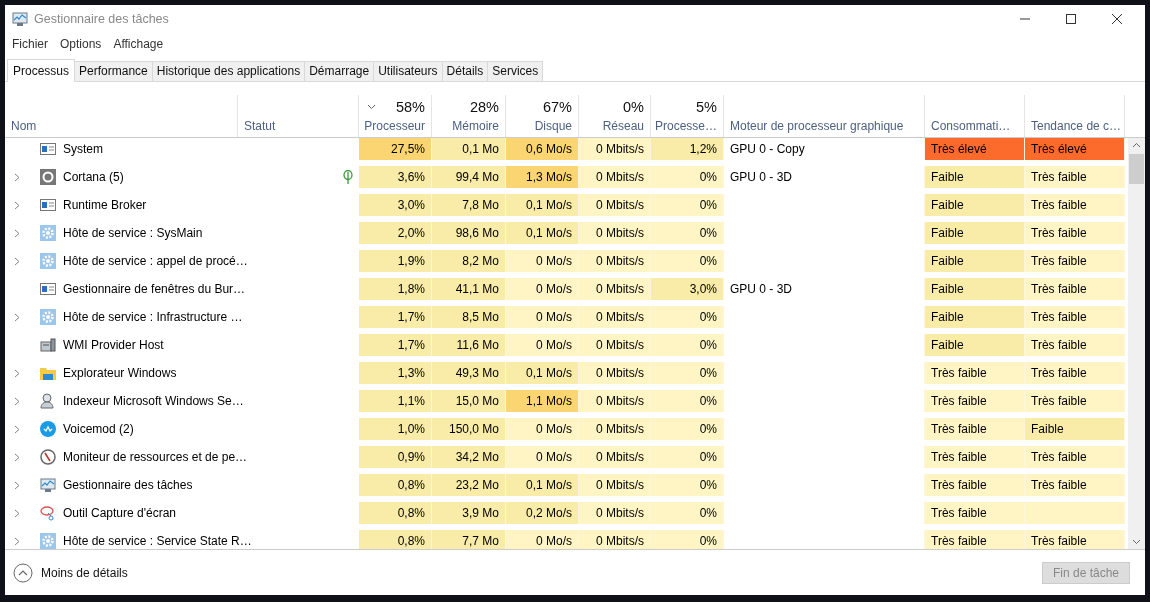  I want to click on close-icon, so click(1117, 19).